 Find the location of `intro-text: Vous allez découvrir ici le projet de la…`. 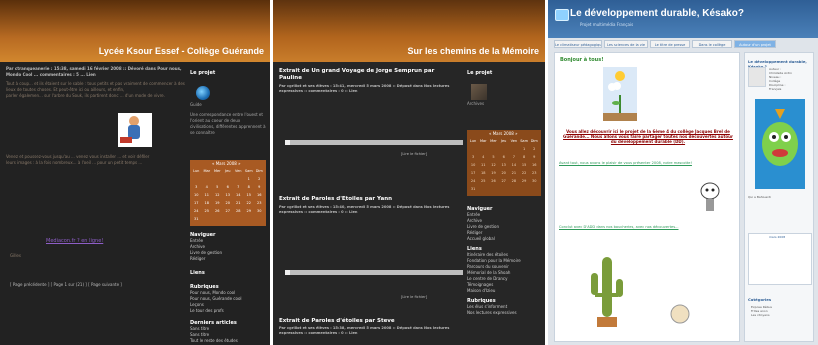

intro-text: Vous allez découvrir ici le projet de la… is located at coordinates (648, 136).